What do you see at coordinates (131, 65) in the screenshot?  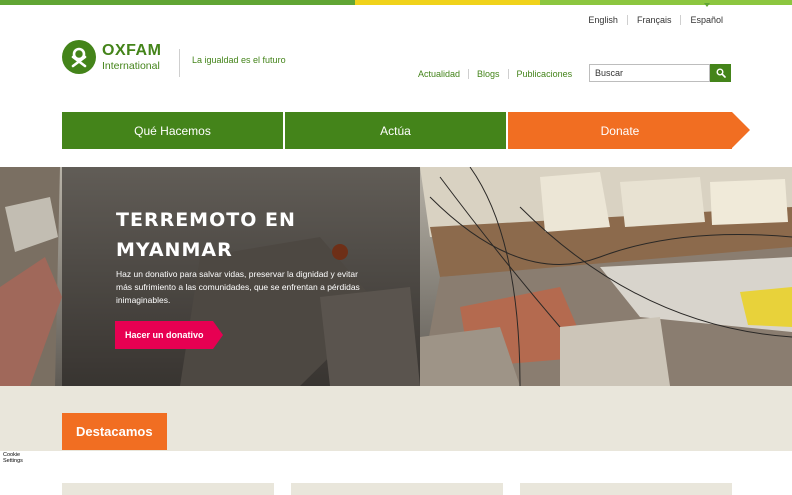 I see `logo-line2: International` at bounding box center [131, 65].